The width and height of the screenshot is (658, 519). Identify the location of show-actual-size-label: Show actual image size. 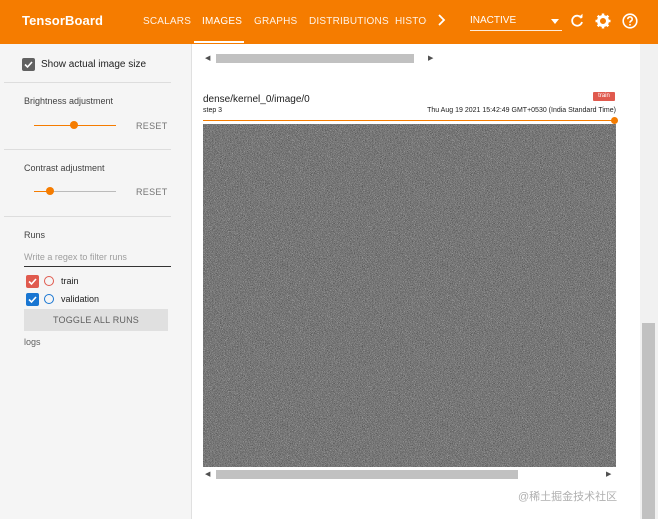
(94, 64).